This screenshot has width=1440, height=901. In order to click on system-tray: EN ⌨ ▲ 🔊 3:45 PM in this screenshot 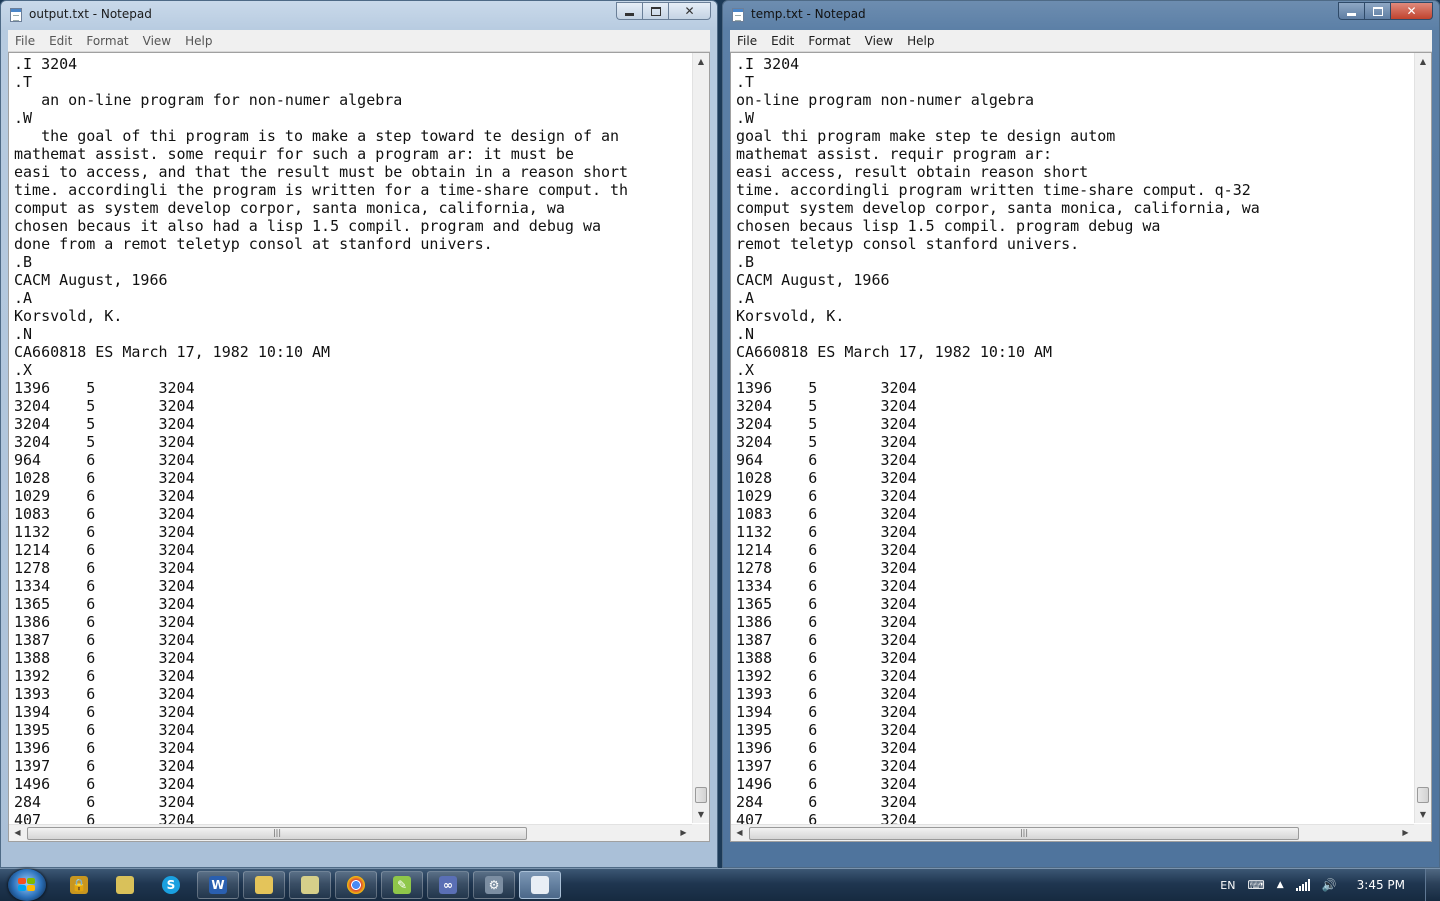, I will do `click(1330, 885)`.